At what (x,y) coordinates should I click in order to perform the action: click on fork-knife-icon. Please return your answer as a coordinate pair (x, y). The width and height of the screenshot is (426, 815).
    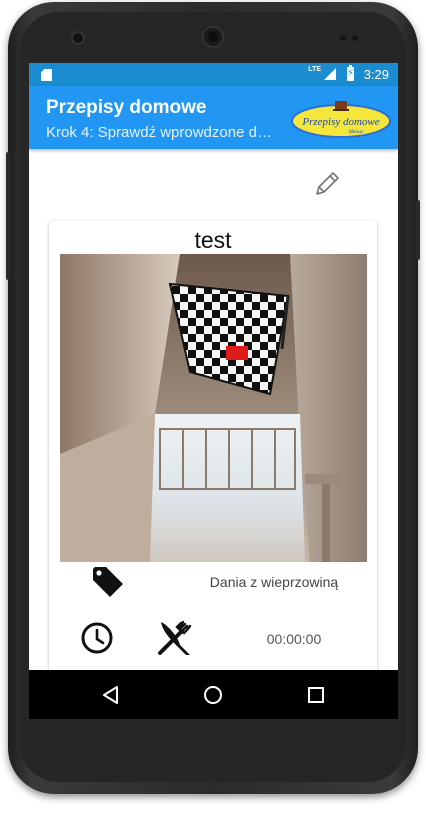
    Looking at the image, I should click on (175, 637).